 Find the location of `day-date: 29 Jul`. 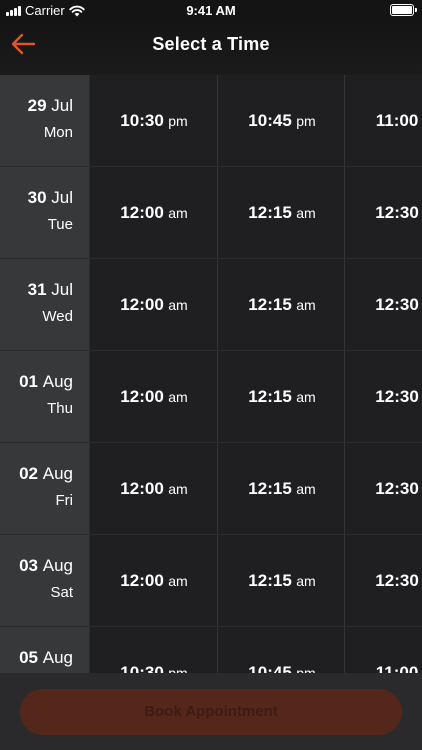

day-date: 29 Jul is located at coordinates (36, 106).